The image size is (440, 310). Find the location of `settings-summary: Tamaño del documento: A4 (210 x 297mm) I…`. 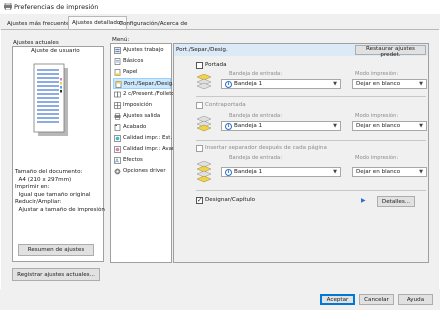

settings-summary: Tamaño del documento: A4 (210 x 297mm) I… is located at coordinates (60, 191).